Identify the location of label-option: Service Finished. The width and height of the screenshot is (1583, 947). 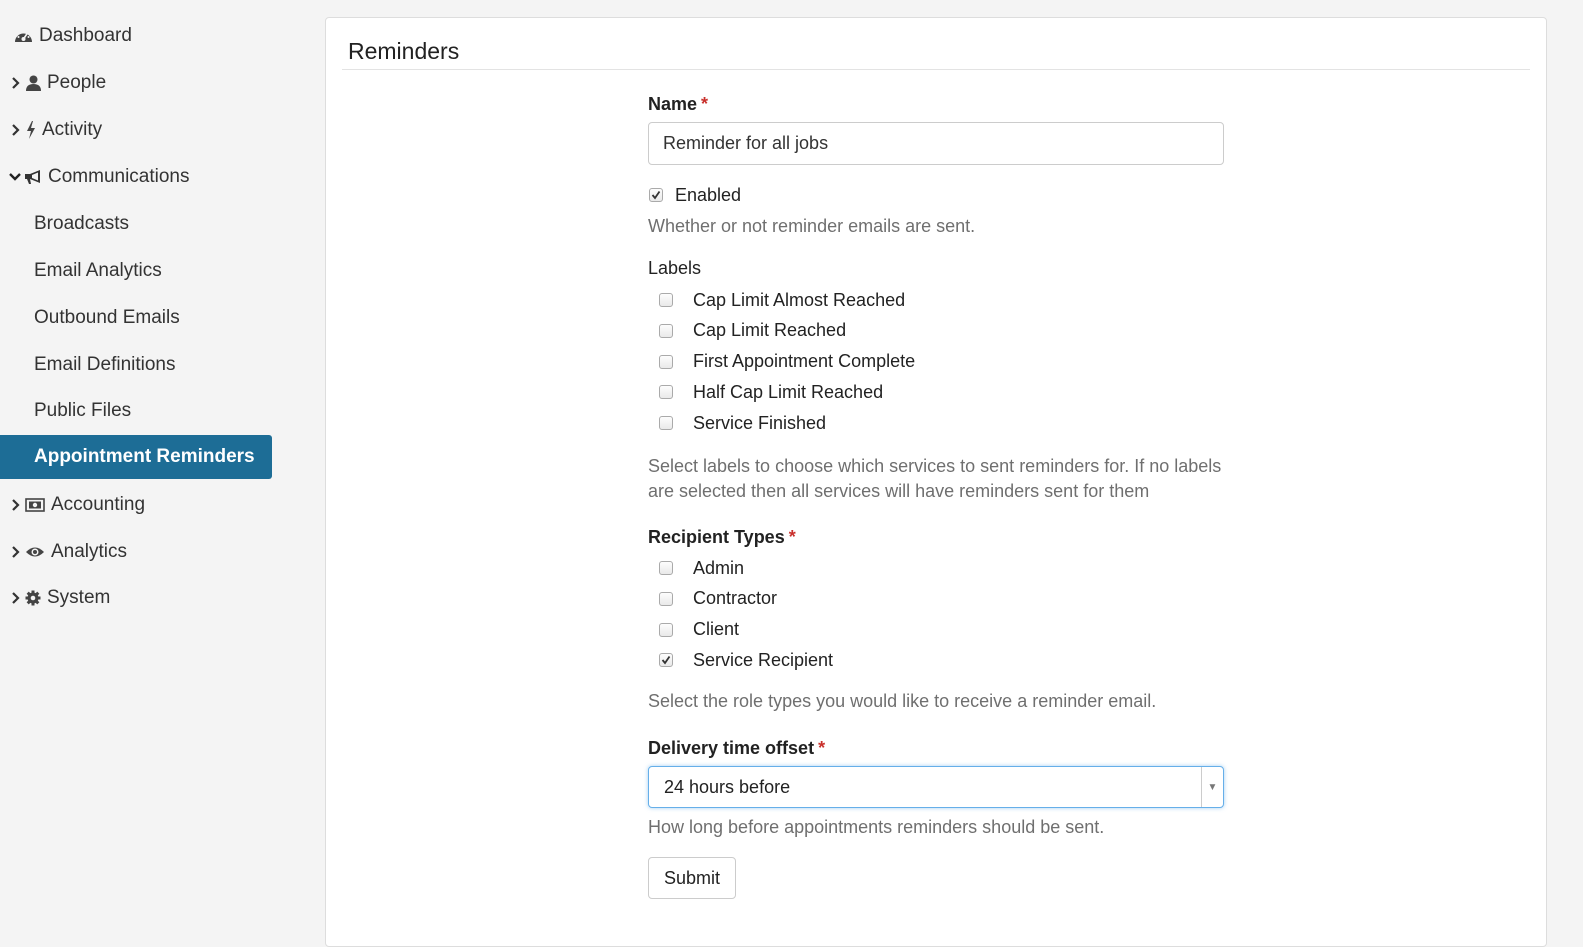
(787, 423).